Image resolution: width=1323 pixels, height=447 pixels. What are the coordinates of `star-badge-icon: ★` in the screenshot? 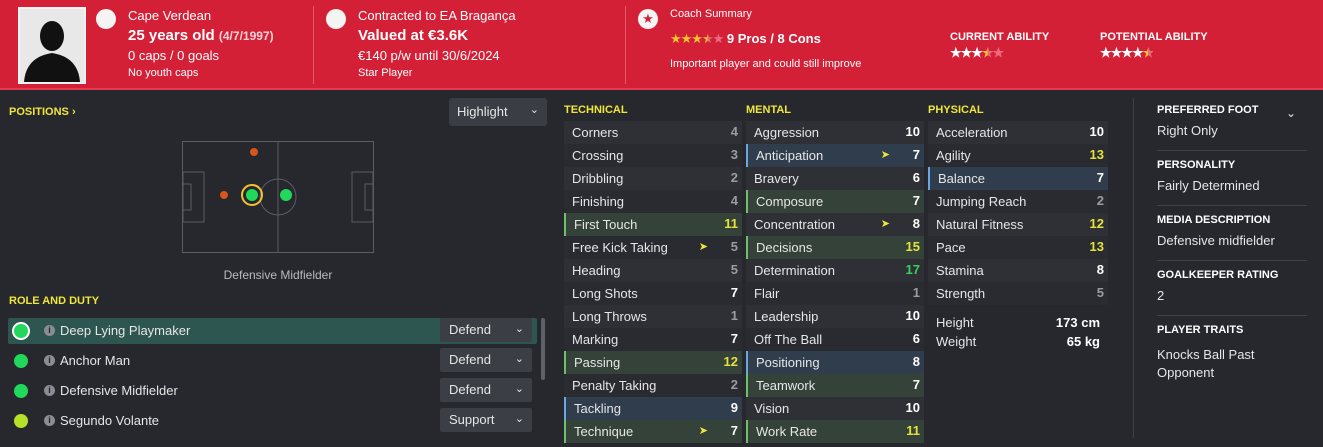 It's located at (648, 19).